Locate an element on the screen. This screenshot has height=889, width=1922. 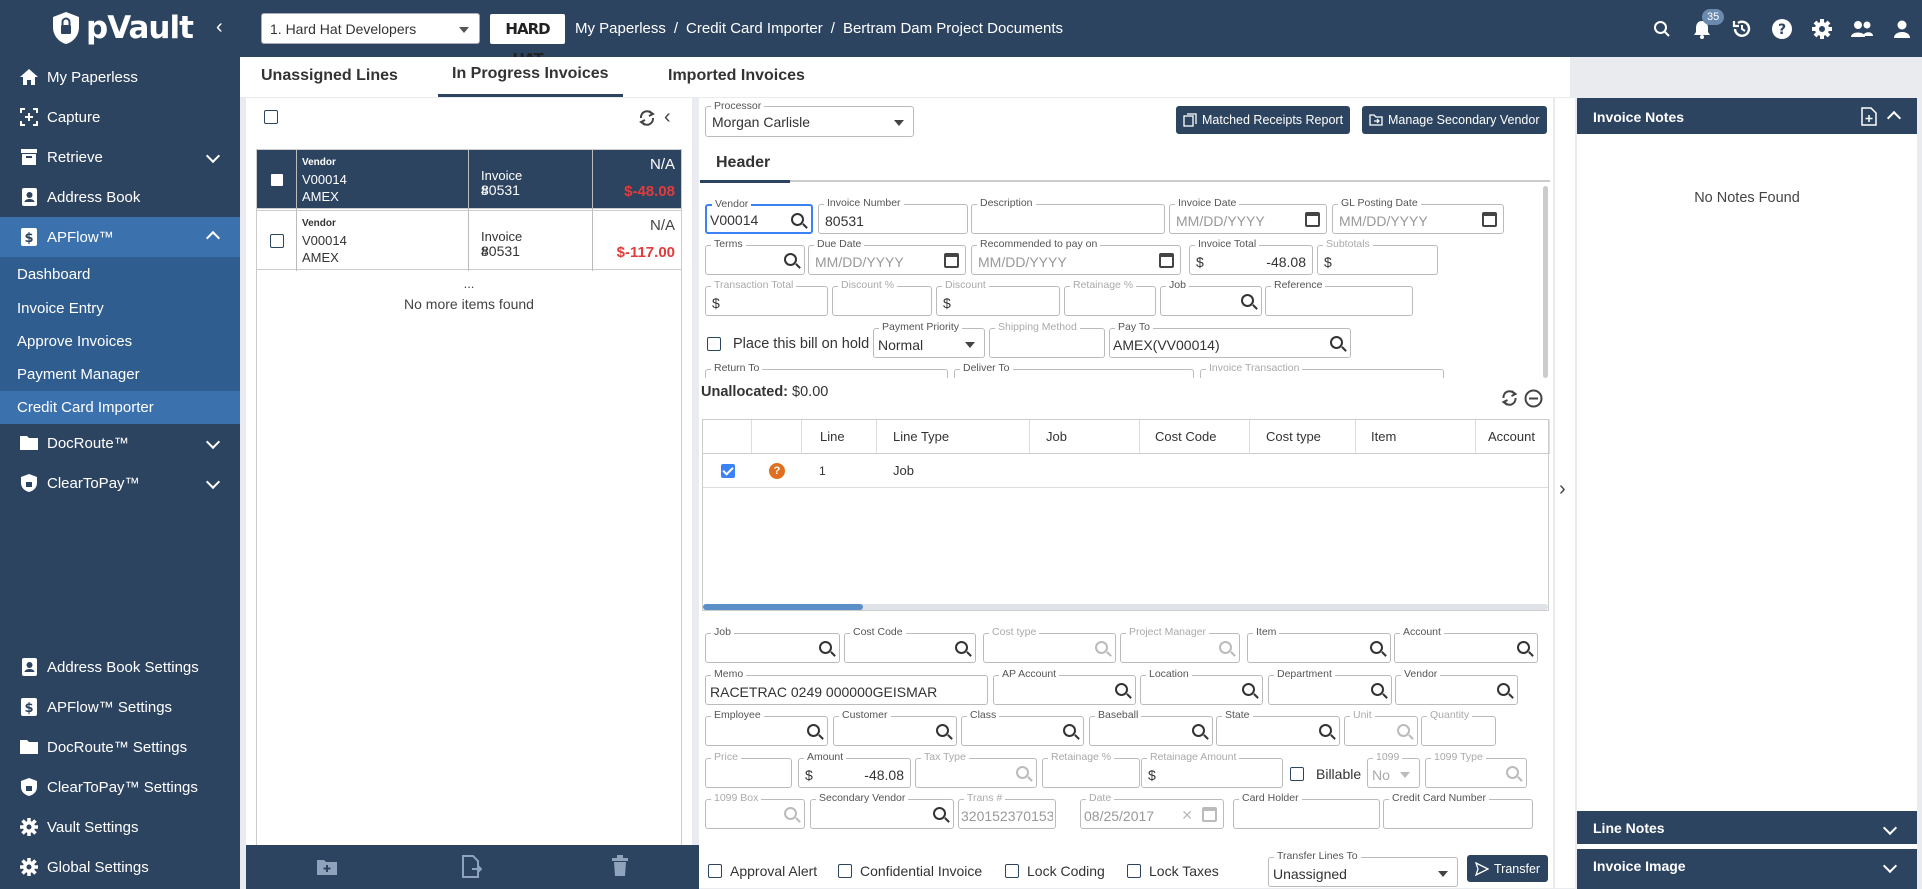
sidebar-item-capture: Capture is located at coordinates (120, 117).